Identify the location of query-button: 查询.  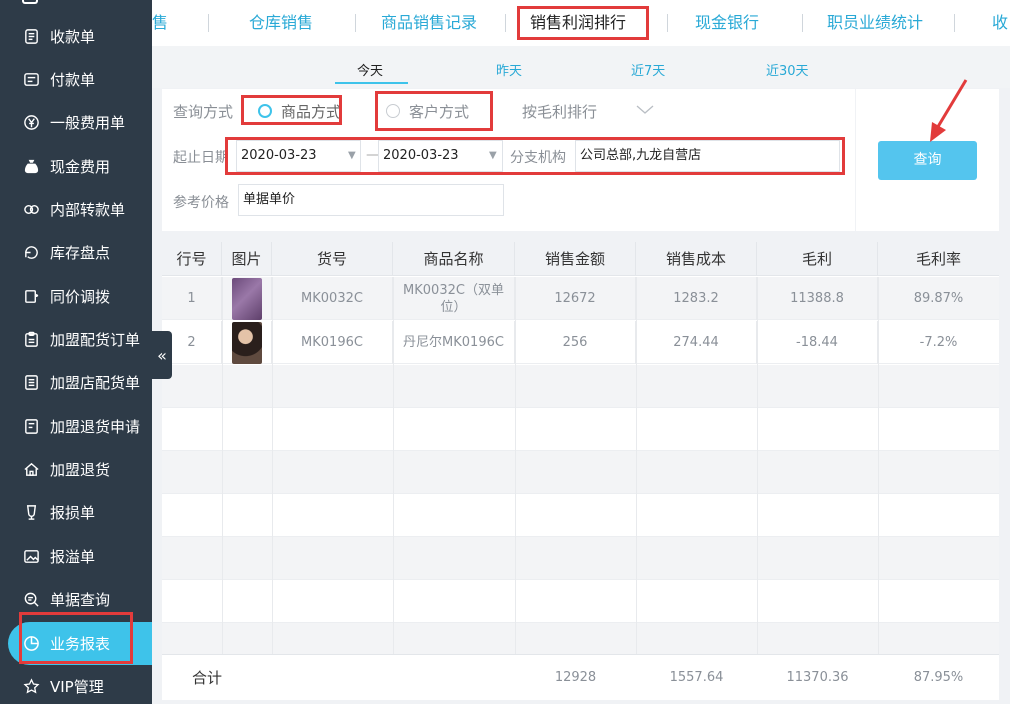
(927, 160).